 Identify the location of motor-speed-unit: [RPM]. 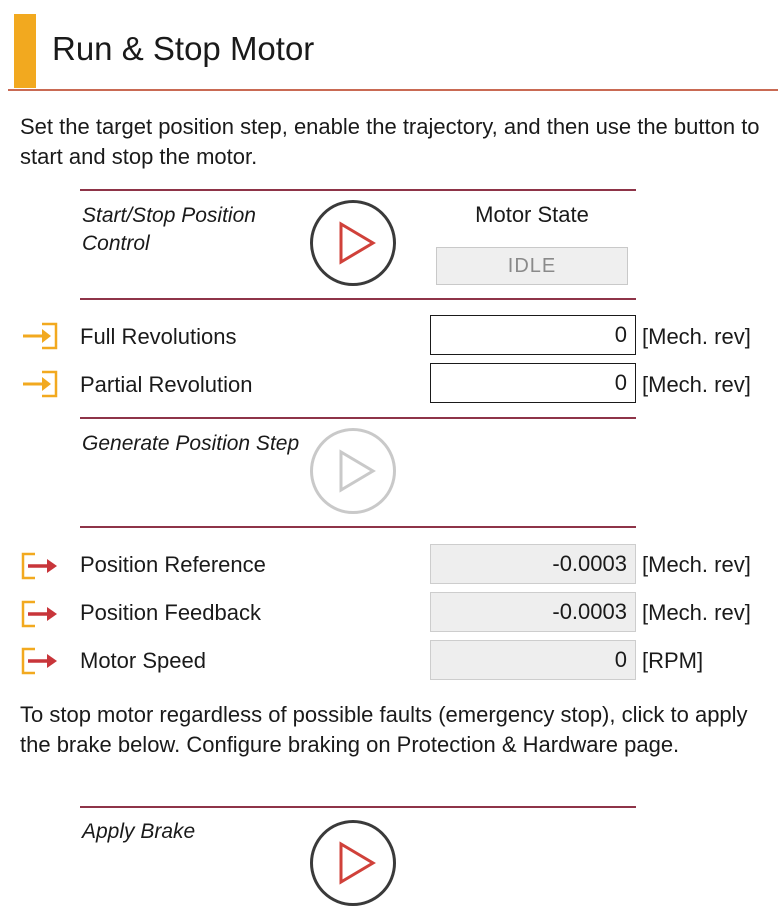
(673, 660).